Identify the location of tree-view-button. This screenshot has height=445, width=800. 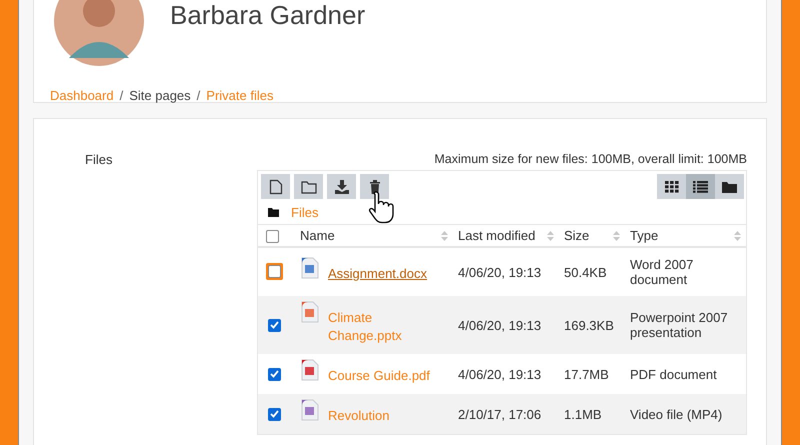
(729, 186).